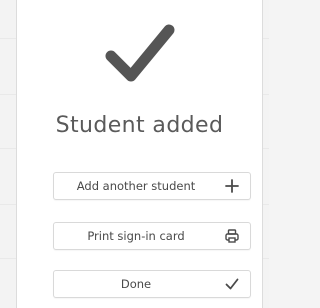  I want to click on print-sign-in-card-button: Print sign-in card, so click(152, 236).